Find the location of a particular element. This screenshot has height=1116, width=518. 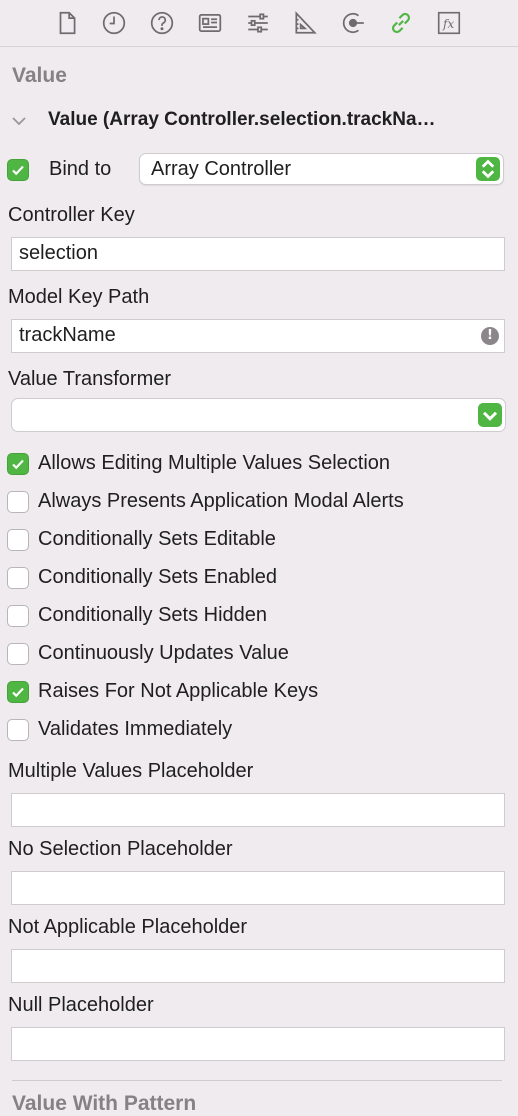

always-presents-application-modal-alerts-checkbox is located at coordinates (18, 502).